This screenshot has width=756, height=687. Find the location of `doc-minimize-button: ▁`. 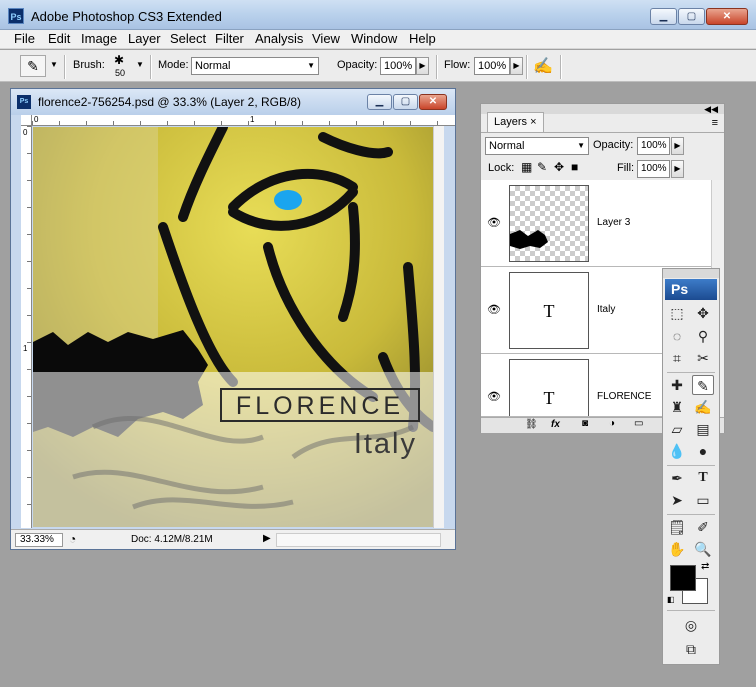

doc-minimize-button: ▁ is located at coordinates (379, 102).